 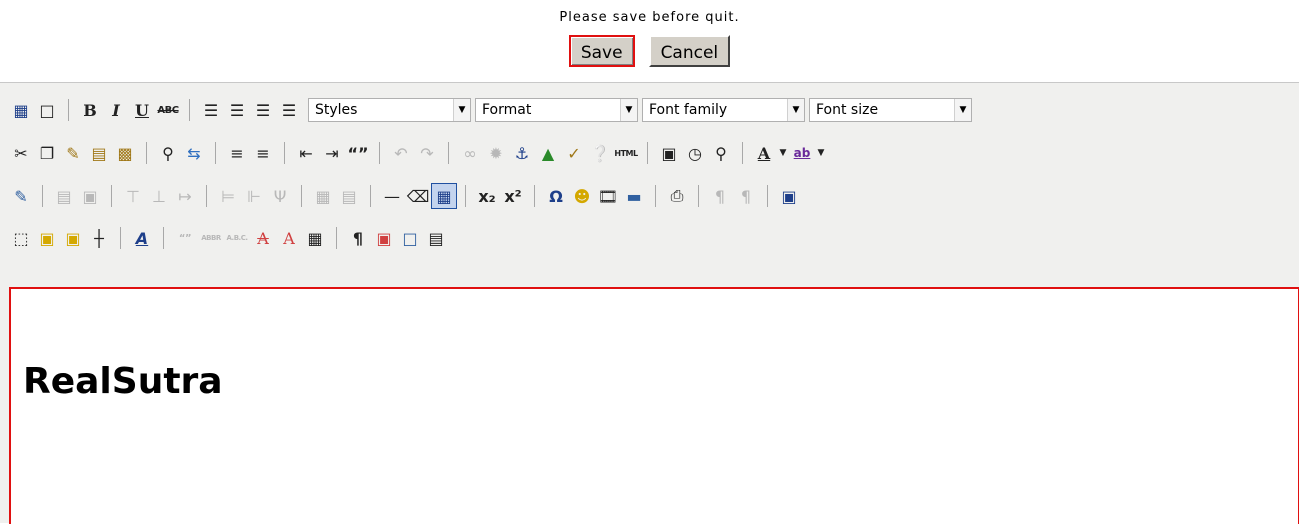 What do you see at coordinates (548, 153) in the screenshot?
I see `image-icon: ▲` at bounding box center [548, 153].